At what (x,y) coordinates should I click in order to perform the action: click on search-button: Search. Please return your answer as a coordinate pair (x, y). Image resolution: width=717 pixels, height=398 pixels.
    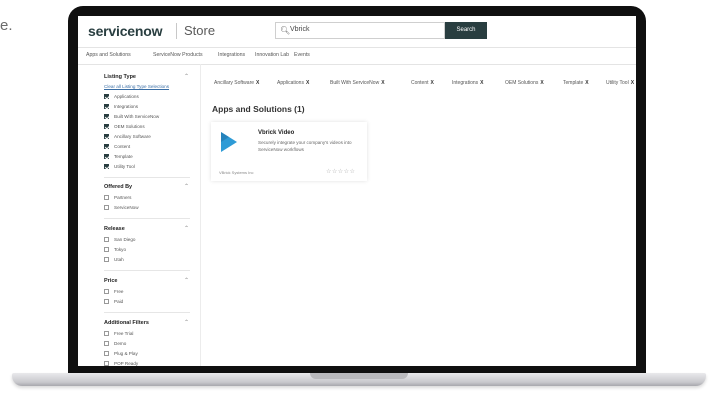
    Looking at the image, I should click on (466, 30).